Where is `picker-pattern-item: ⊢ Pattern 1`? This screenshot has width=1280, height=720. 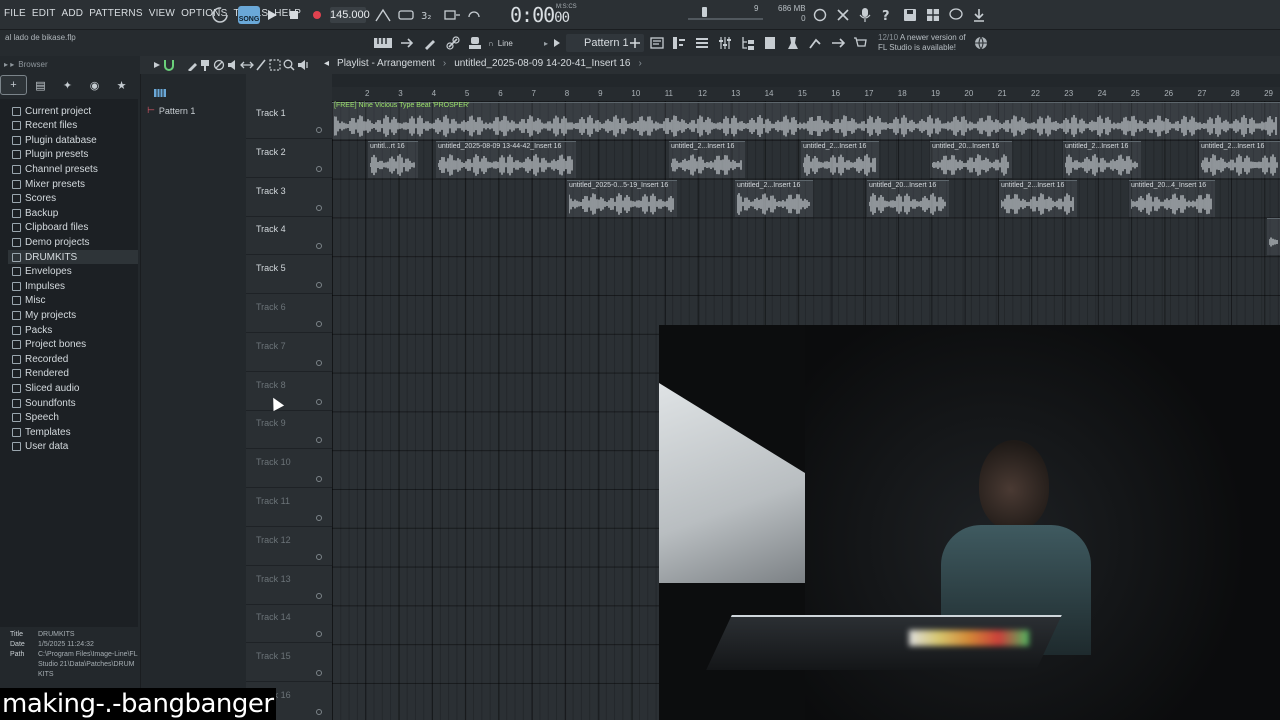 picker-pattern-item: ⊢ Pattern 1 is located at coordinates (171, 110).